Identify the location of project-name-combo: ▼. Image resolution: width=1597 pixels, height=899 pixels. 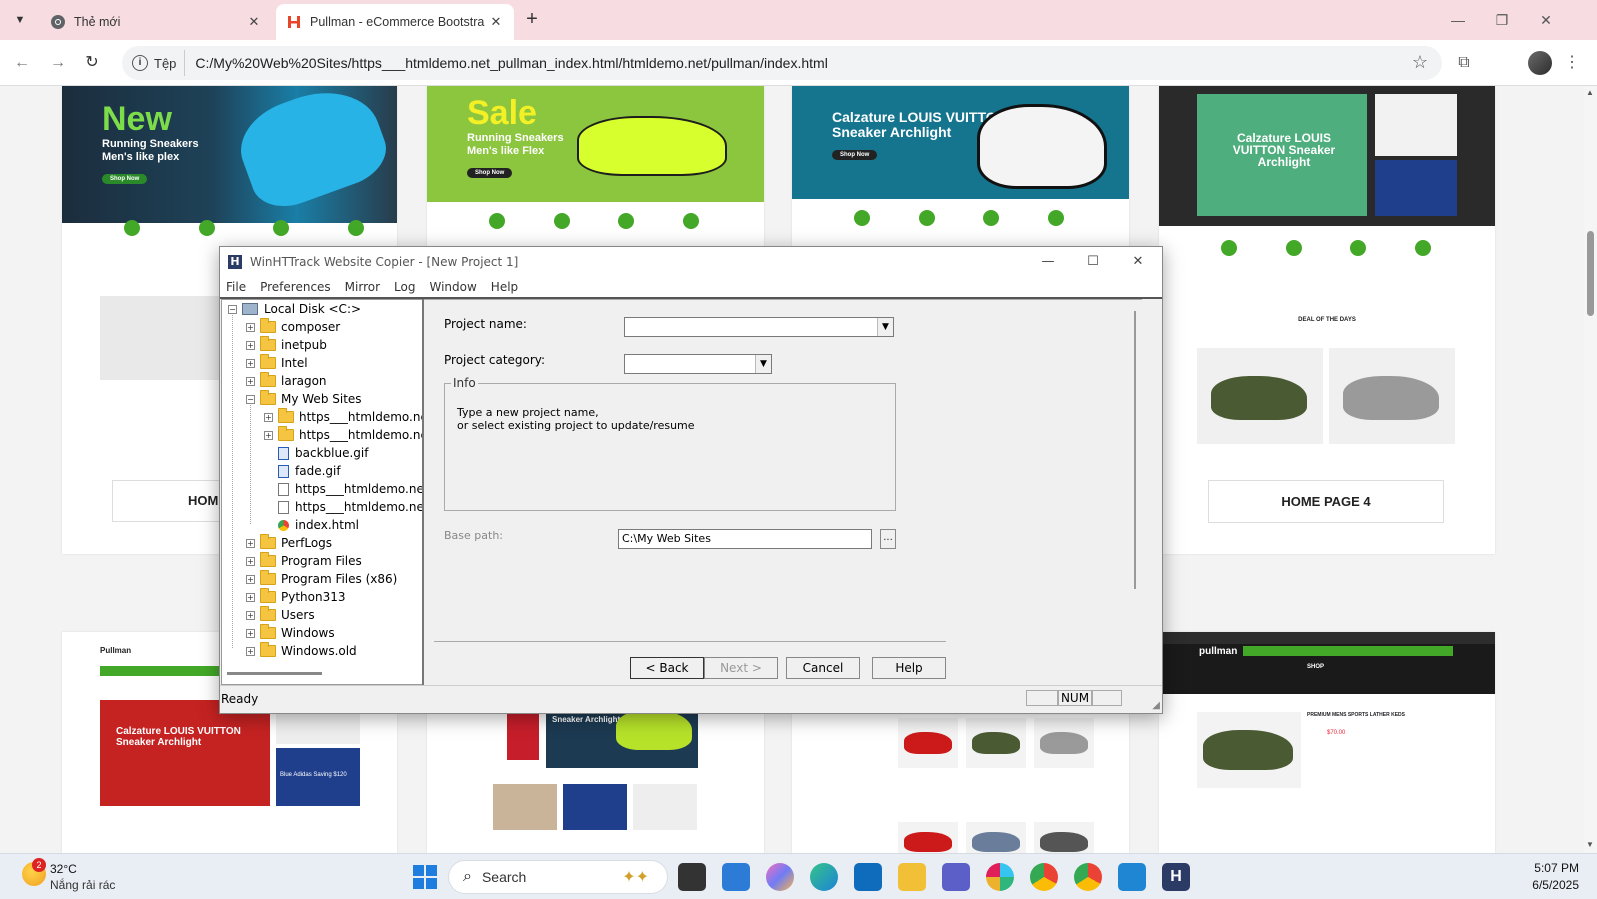
(759, 327).